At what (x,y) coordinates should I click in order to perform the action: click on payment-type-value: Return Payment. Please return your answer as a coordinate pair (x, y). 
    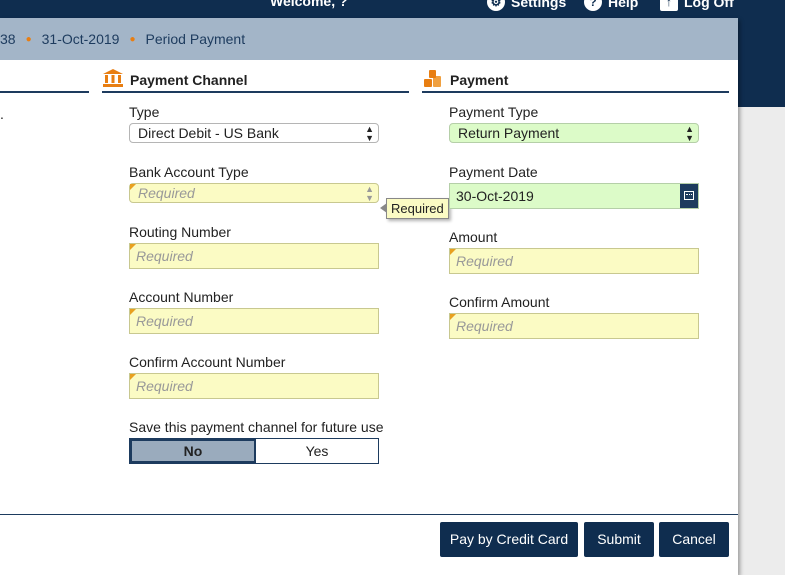
    Looking at the image, I should click on (509, 133).